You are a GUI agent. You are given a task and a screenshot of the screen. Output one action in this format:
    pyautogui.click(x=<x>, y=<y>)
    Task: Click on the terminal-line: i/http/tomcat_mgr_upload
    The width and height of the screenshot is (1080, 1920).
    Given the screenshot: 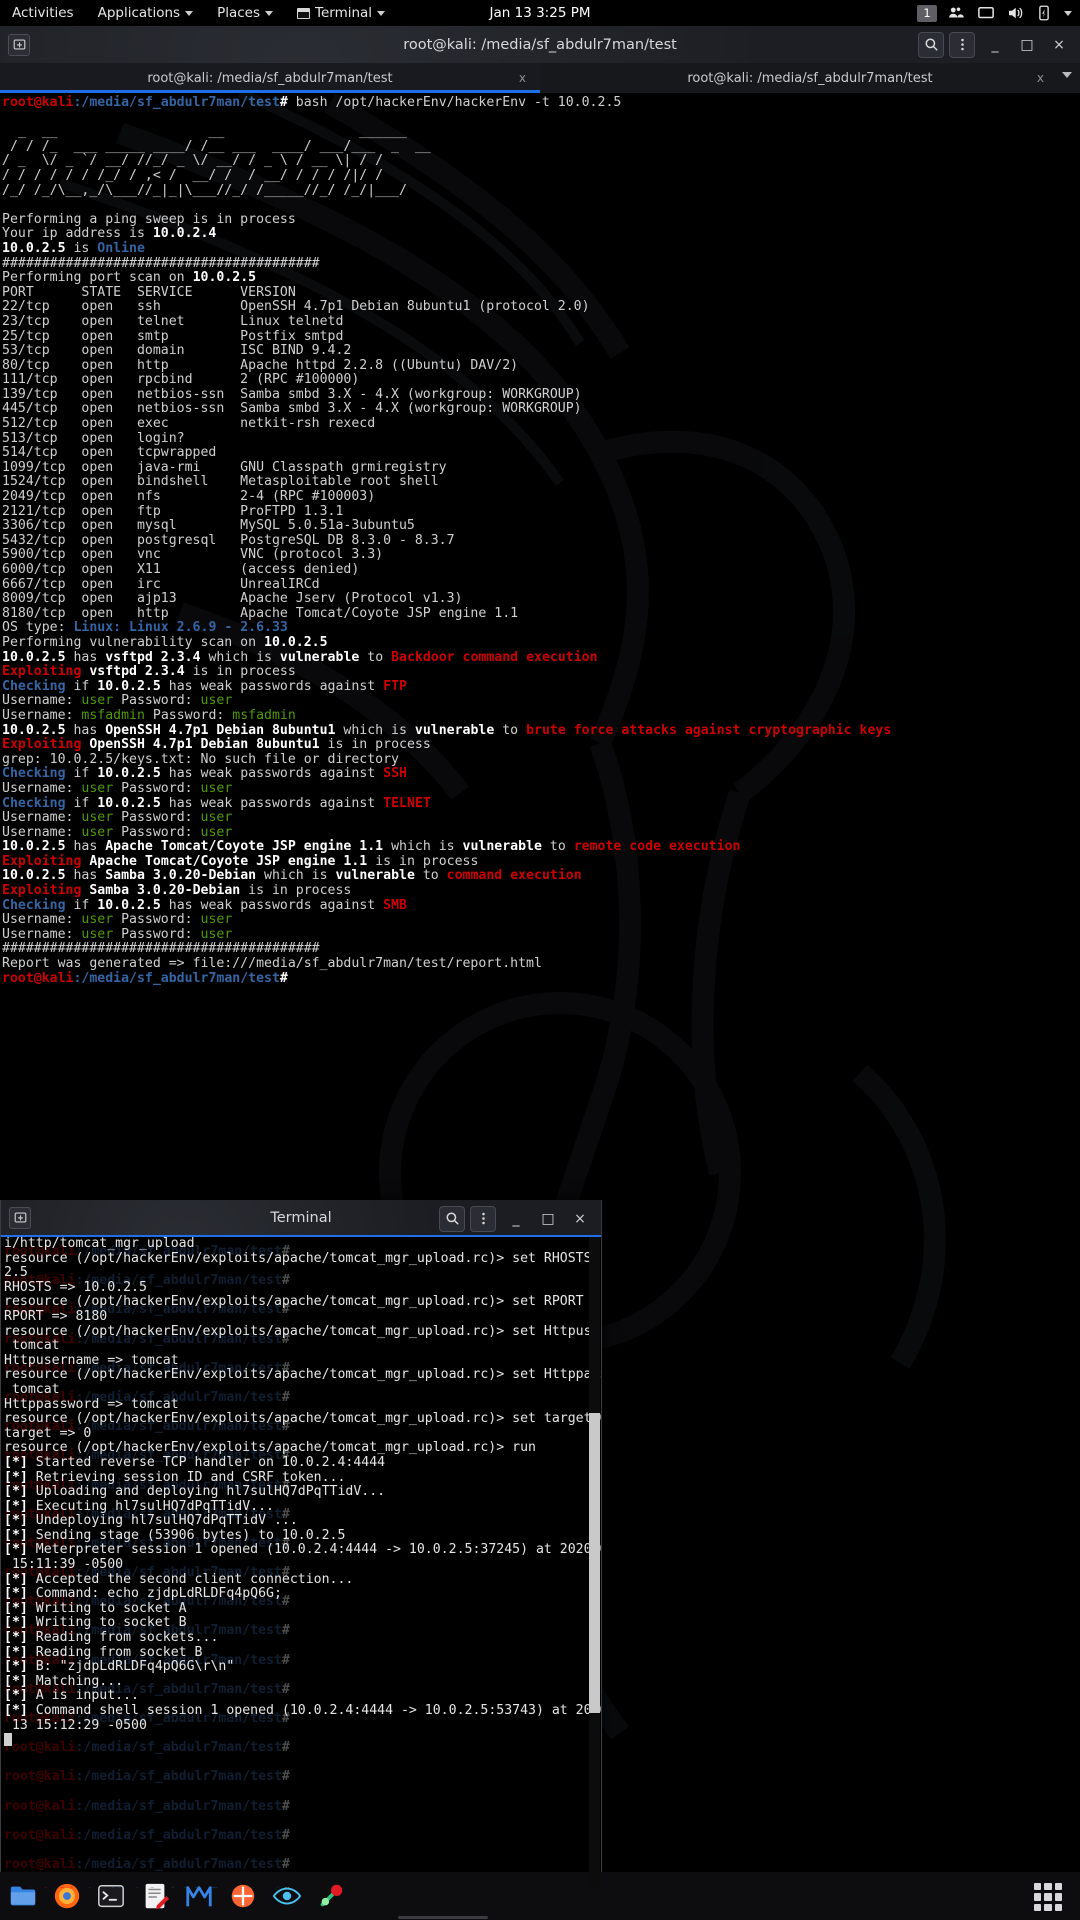 What is the action you would take?
    pyautogui.click(x=99, y=1244)
    